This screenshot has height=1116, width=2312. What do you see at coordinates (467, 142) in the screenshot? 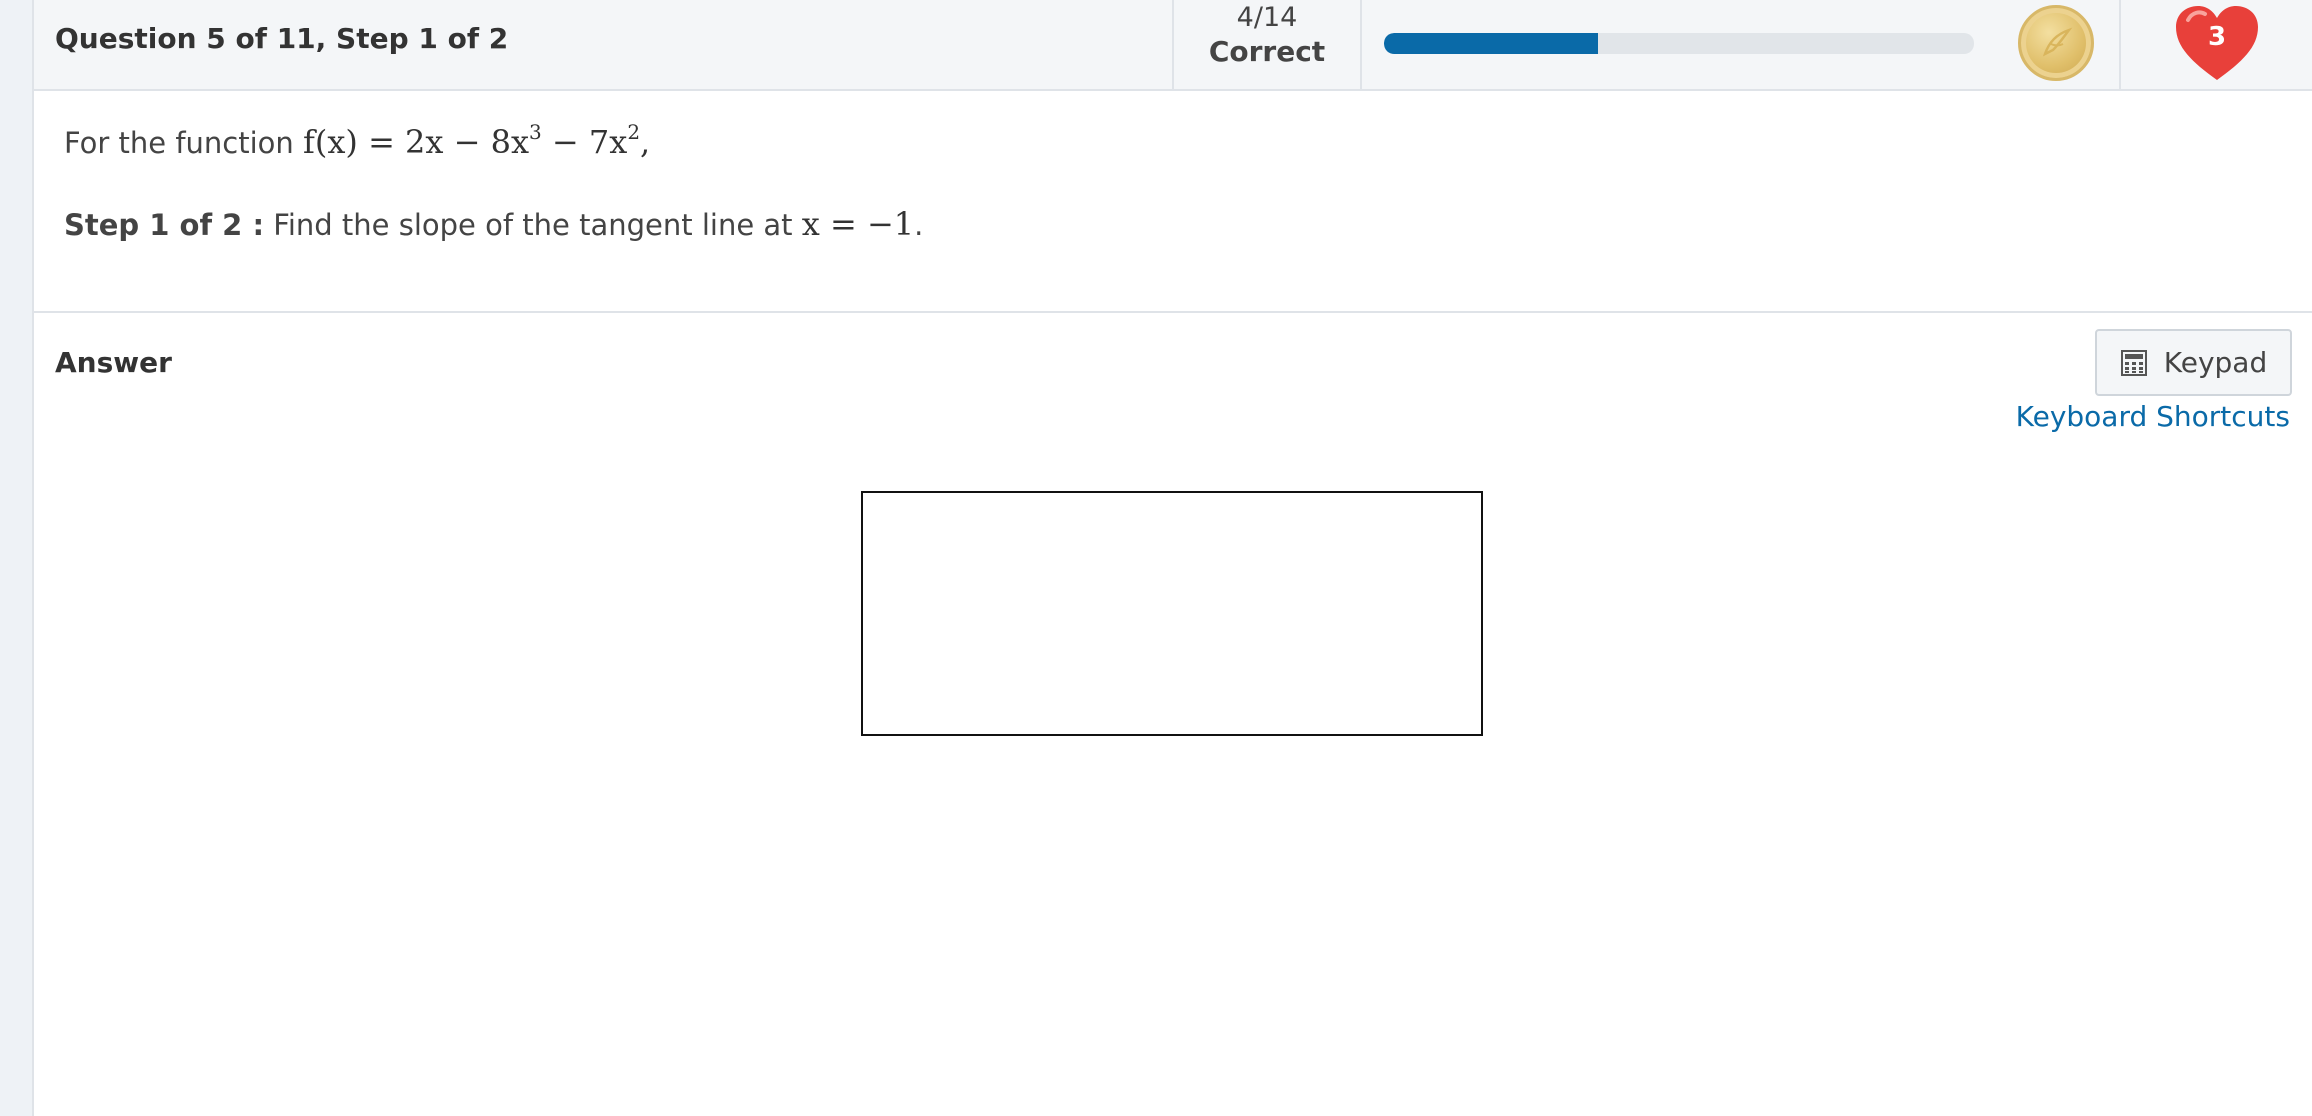
I see `function-op-1: −` at bounding box center [467, 142].